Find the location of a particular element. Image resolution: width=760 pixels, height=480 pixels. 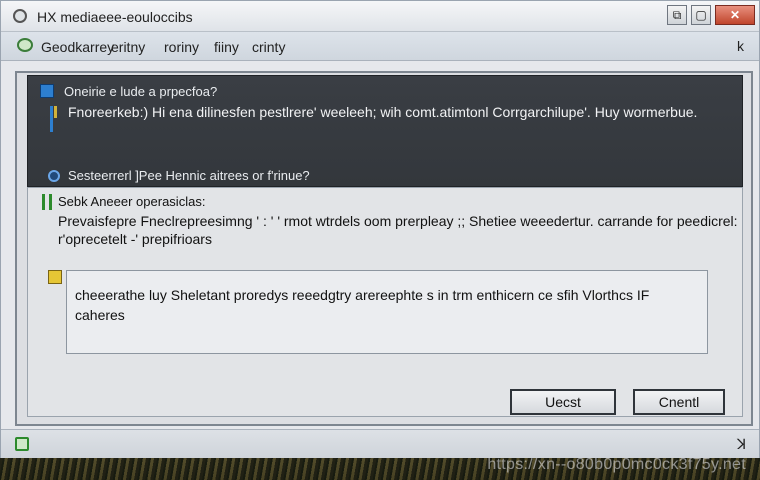

cancel-button: Uecst is located at coordinates (563, 402).